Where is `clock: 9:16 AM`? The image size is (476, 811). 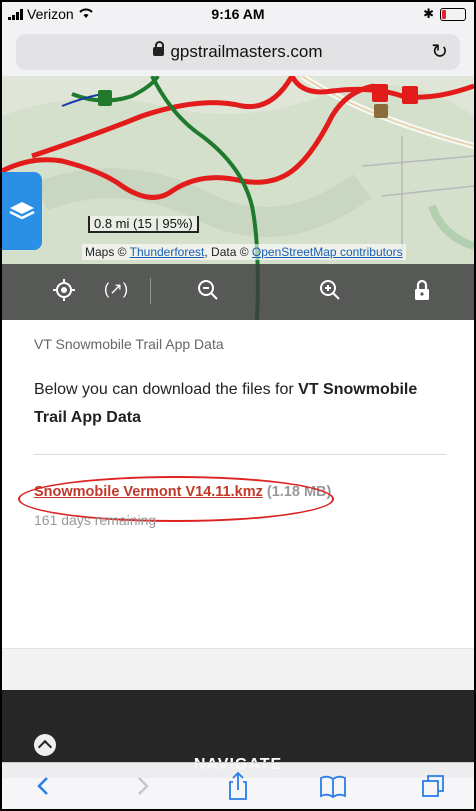 clock: 9:16 AM is located at coordinates (238, 14).